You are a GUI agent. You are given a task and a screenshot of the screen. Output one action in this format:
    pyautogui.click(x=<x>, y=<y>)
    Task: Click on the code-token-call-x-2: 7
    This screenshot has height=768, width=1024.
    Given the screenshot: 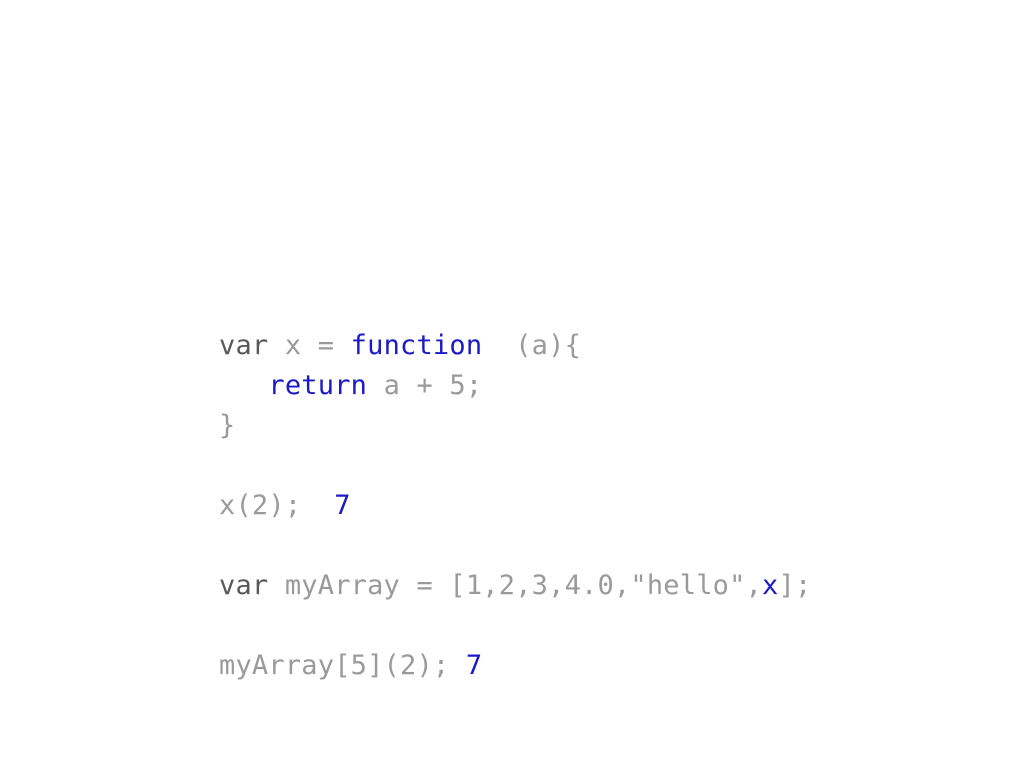 What is the action you would take?
    pyautogui.click(x=342, y=505)
    